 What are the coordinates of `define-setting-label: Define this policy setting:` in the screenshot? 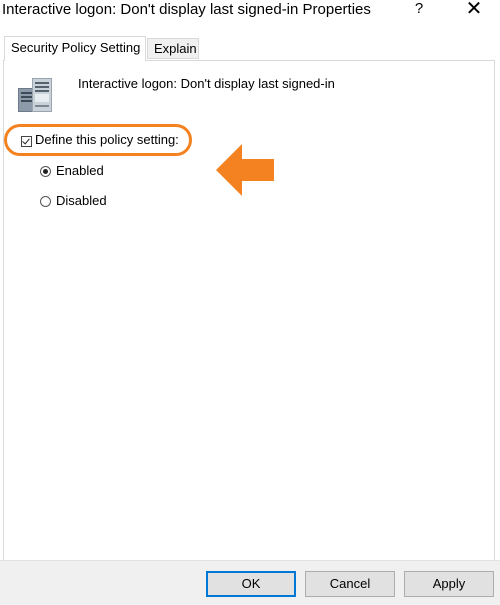 It's located at (107, 140).